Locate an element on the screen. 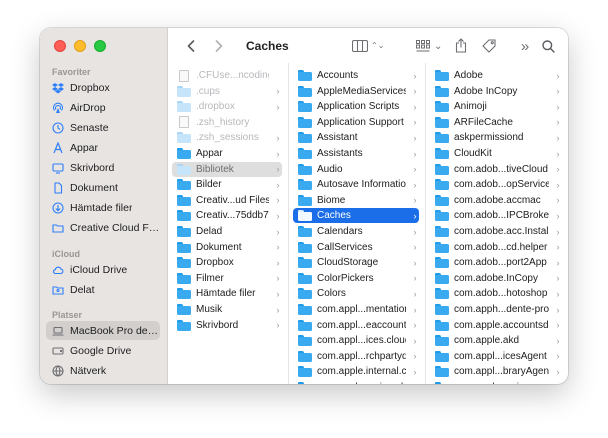 The width and height of the screenshot is (608, 438). list-item: com.adob...tiveCloud › is located at coordinates (496, 169).